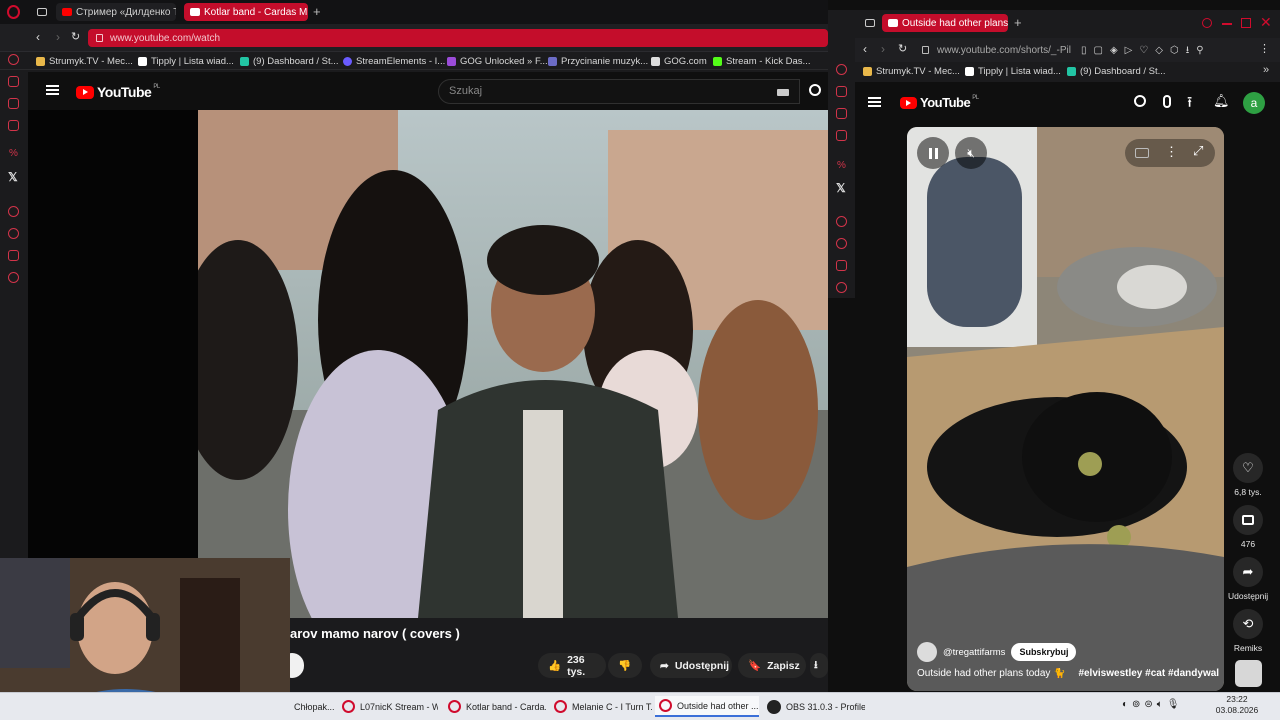 The image size is (1280, 720). What do you see at coordinates (619, 91) in the screenshot?
I see `search-input: Szukaj` at bounding box center [619, 91].